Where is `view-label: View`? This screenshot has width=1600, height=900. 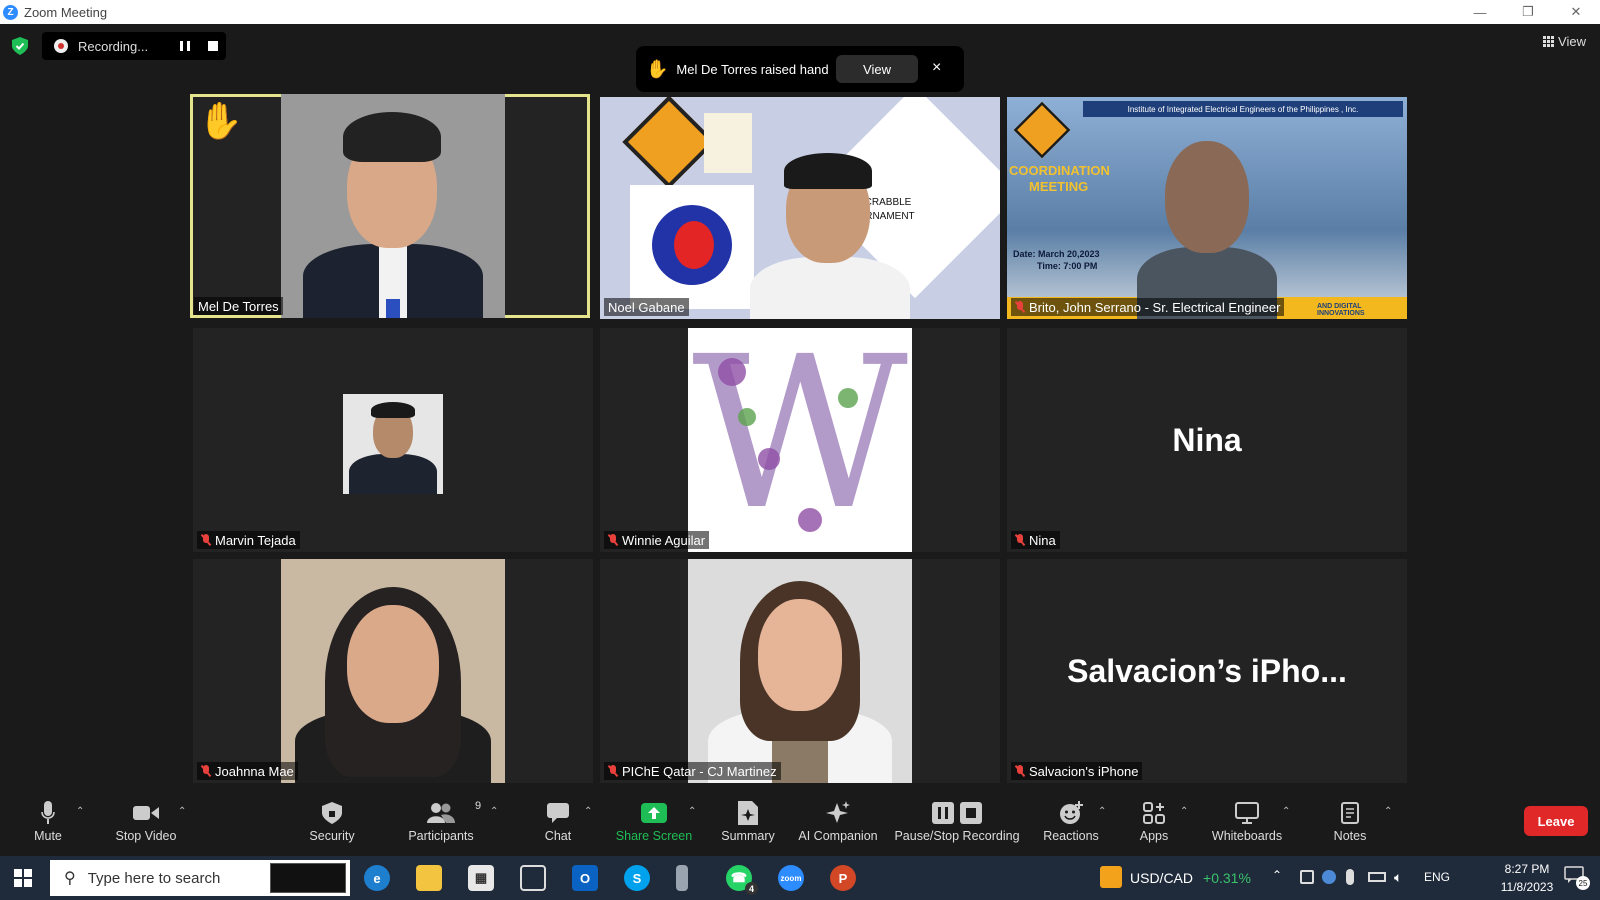
view-label: View is located at coordinates (1572, 41).